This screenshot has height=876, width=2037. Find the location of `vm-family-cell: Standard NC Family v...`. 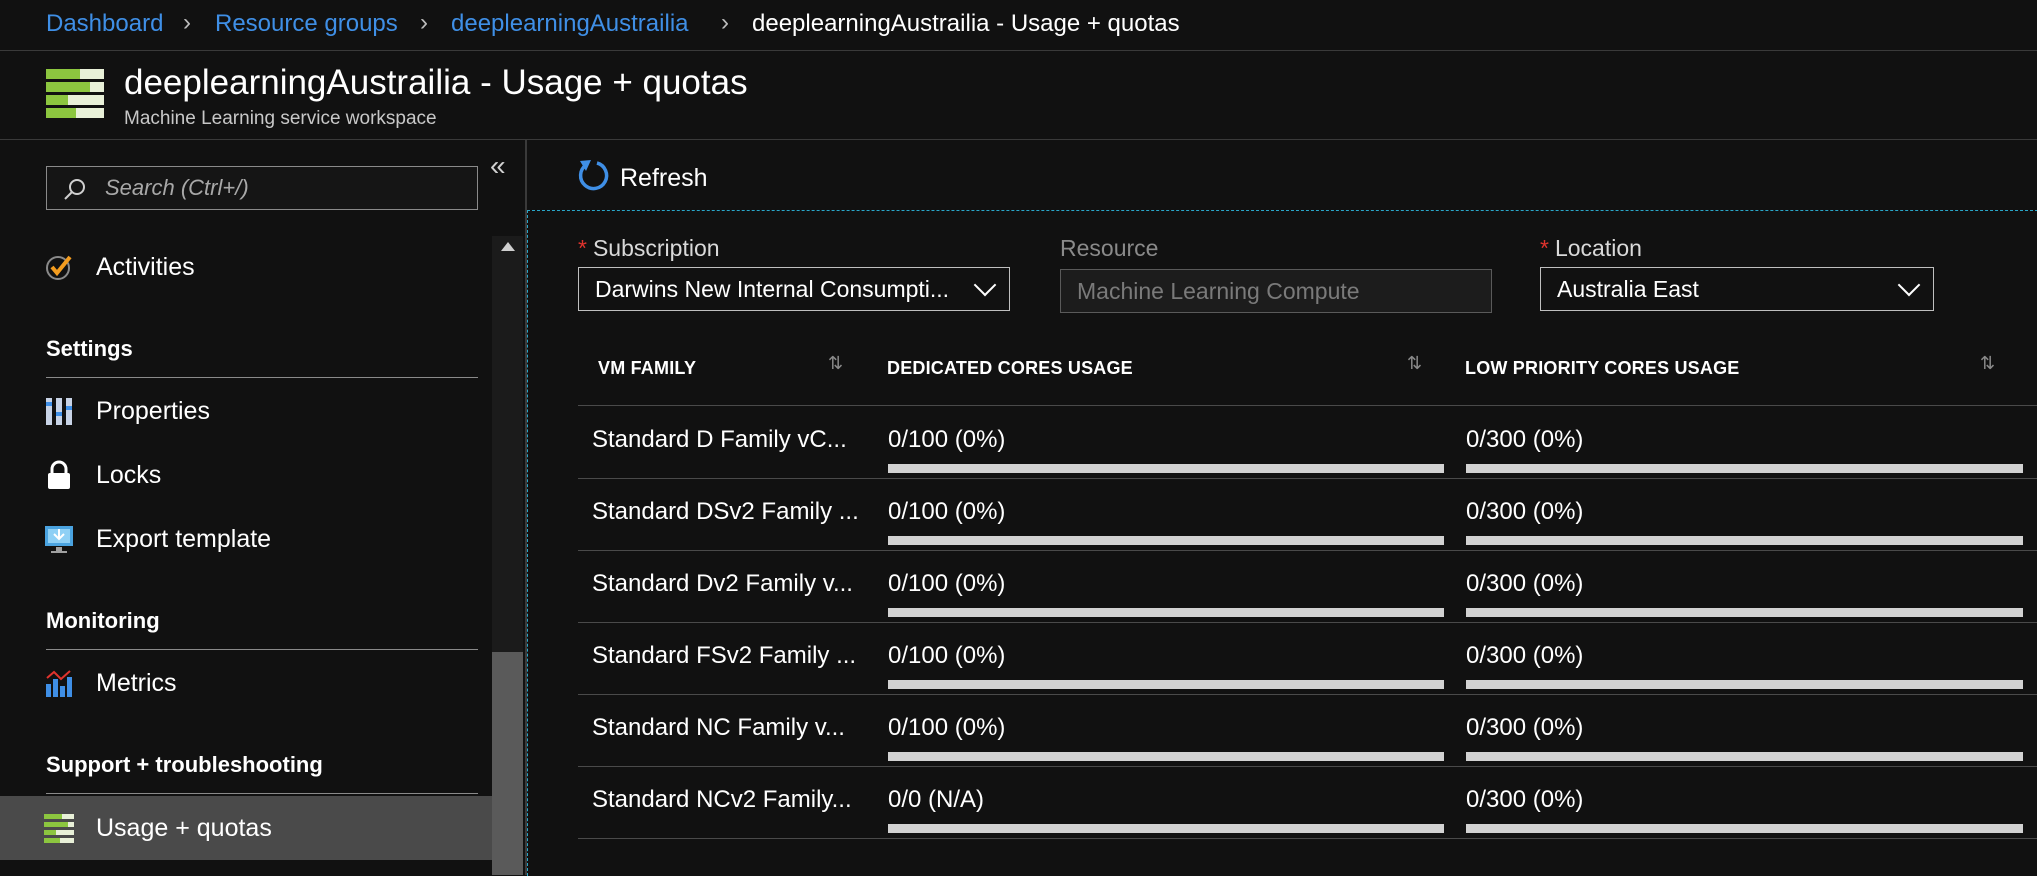

vm-family-cell: Standard NC Family v... is located at coordinates (718, 727).